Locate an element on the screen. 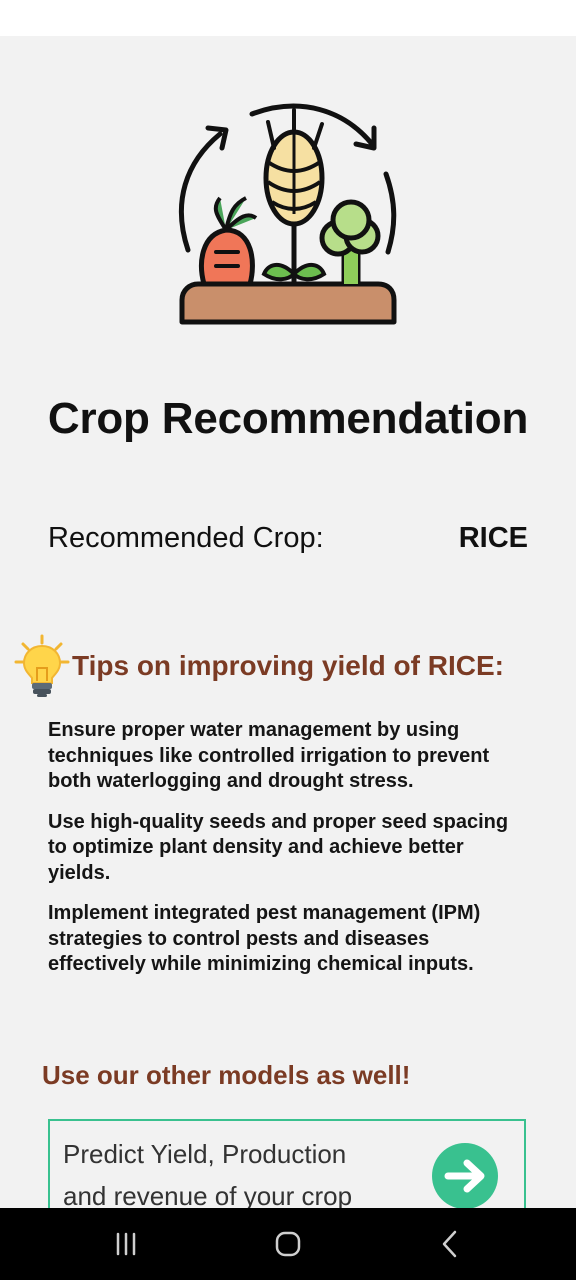  tips-header: Tips on improving yield of RICE: is located at coordinates (284, 667).